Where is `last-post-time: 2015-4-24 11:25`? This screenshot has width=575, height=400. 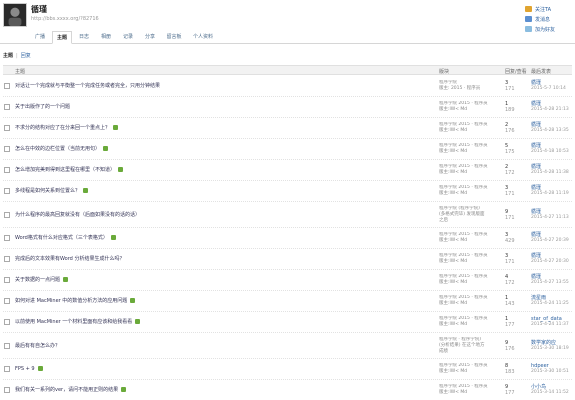 last-post-time: 2015-4-24 11:25 is located at coordinates (550, 304).